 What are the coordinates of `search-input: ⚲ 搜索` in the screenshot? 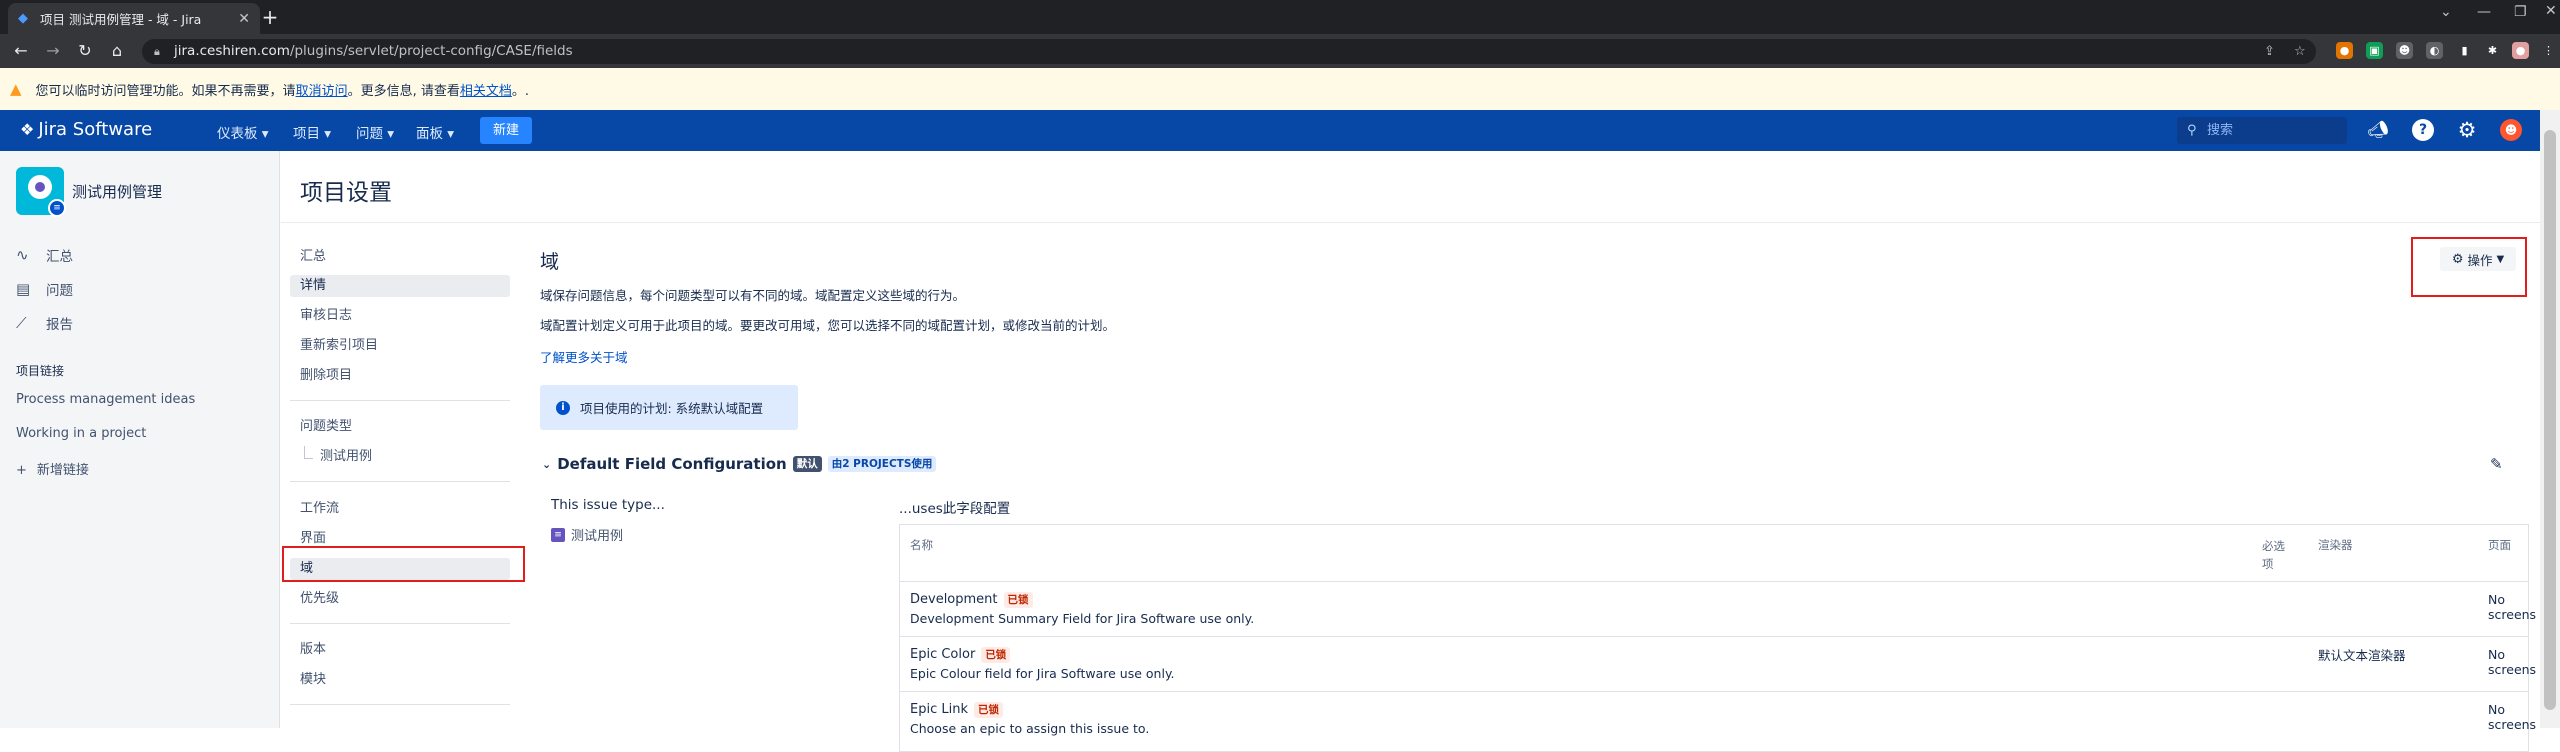 It's located at (2262, 130).